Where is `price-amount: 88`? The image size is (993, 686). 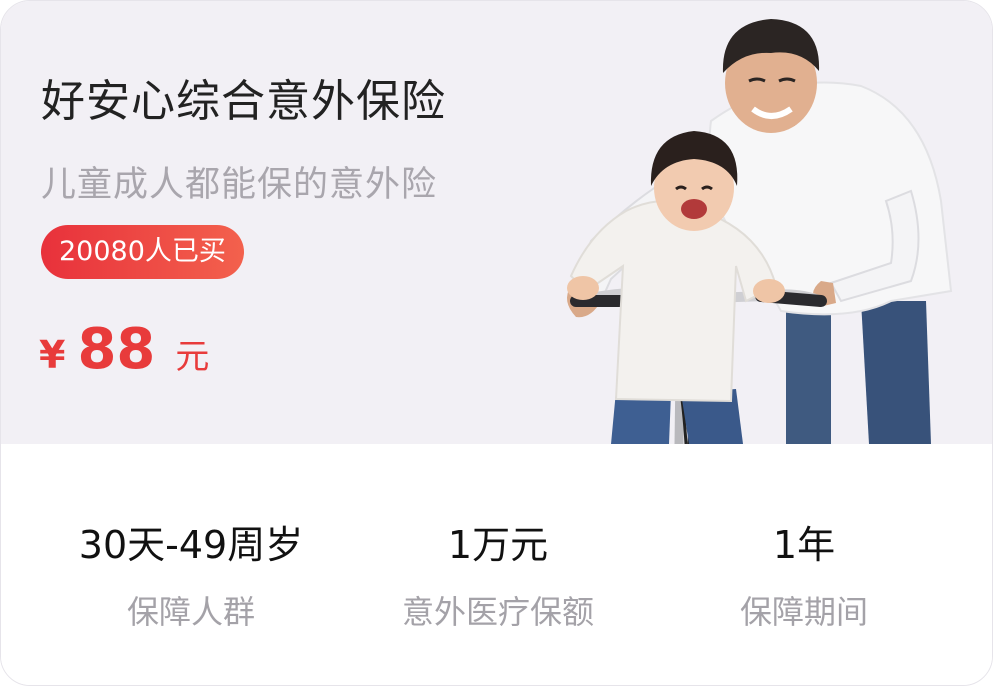
price-amount: 88 is located at coordinates (116, 349).